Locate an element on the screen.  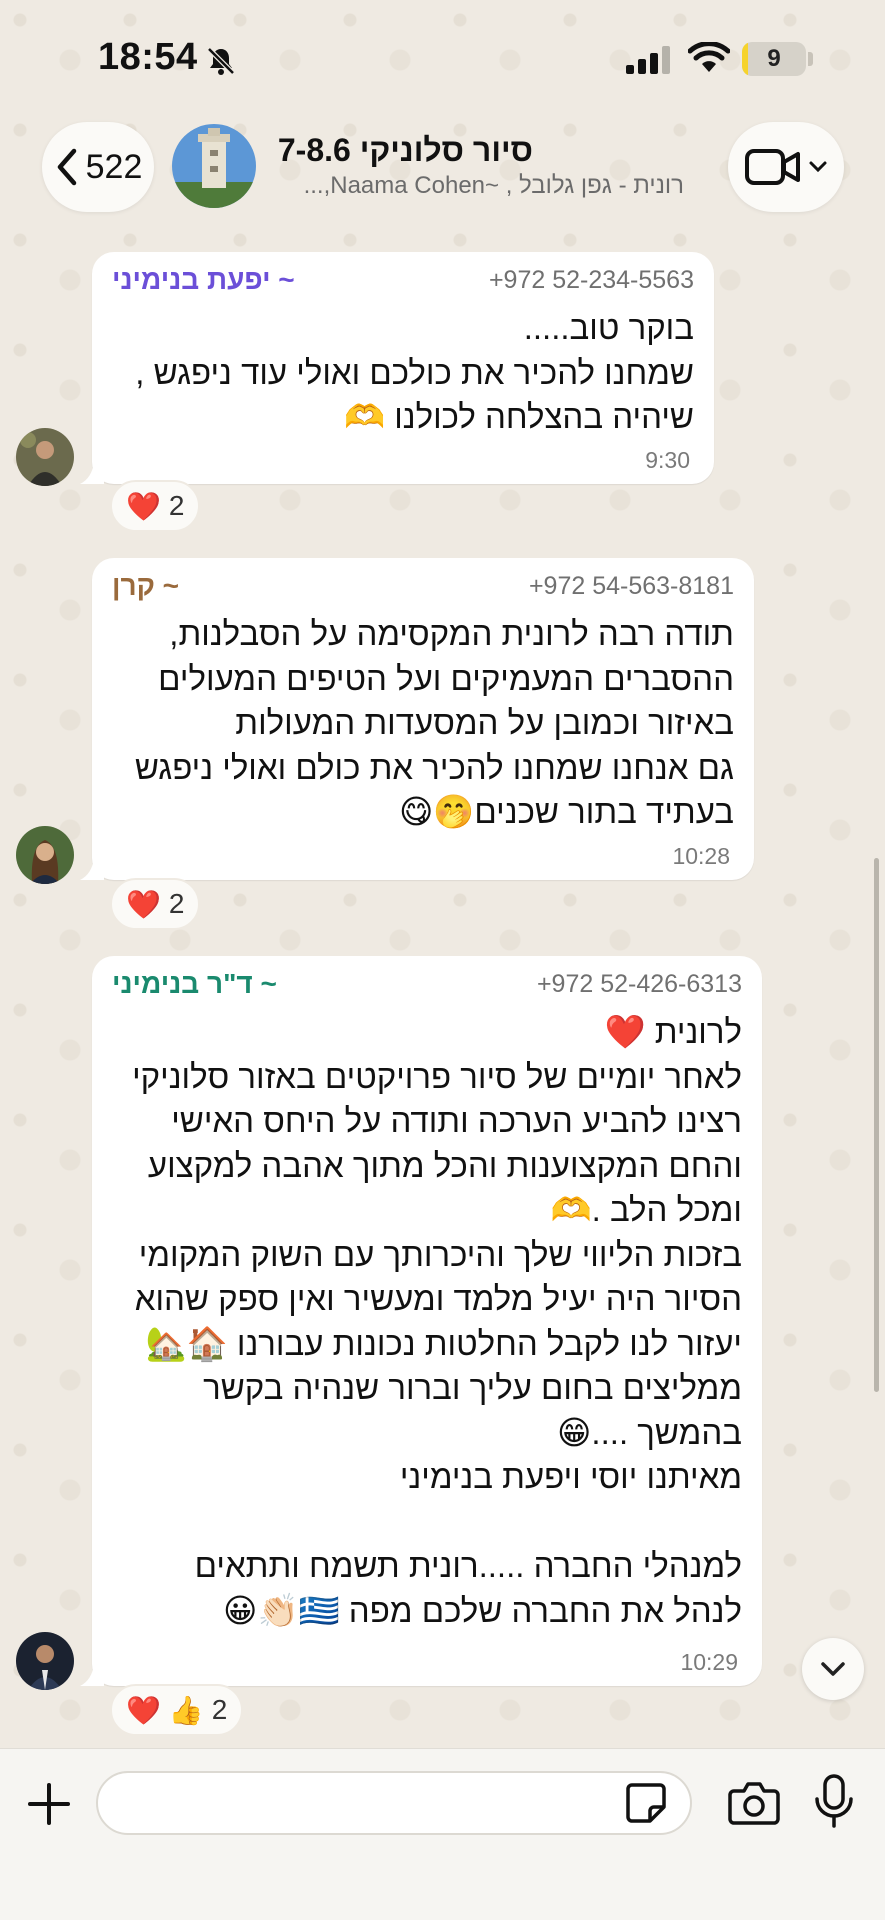
battery-level: 9 is located at coordinates (774, 58).